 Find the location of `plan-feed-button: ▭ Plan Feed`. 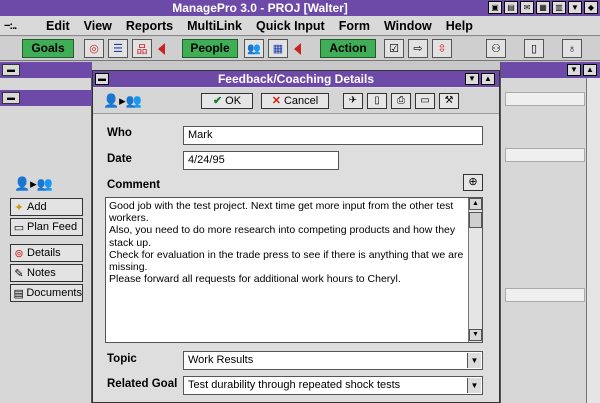

plan-feed-button: ▭ Plan Feed is located at coordinates (46, 227).